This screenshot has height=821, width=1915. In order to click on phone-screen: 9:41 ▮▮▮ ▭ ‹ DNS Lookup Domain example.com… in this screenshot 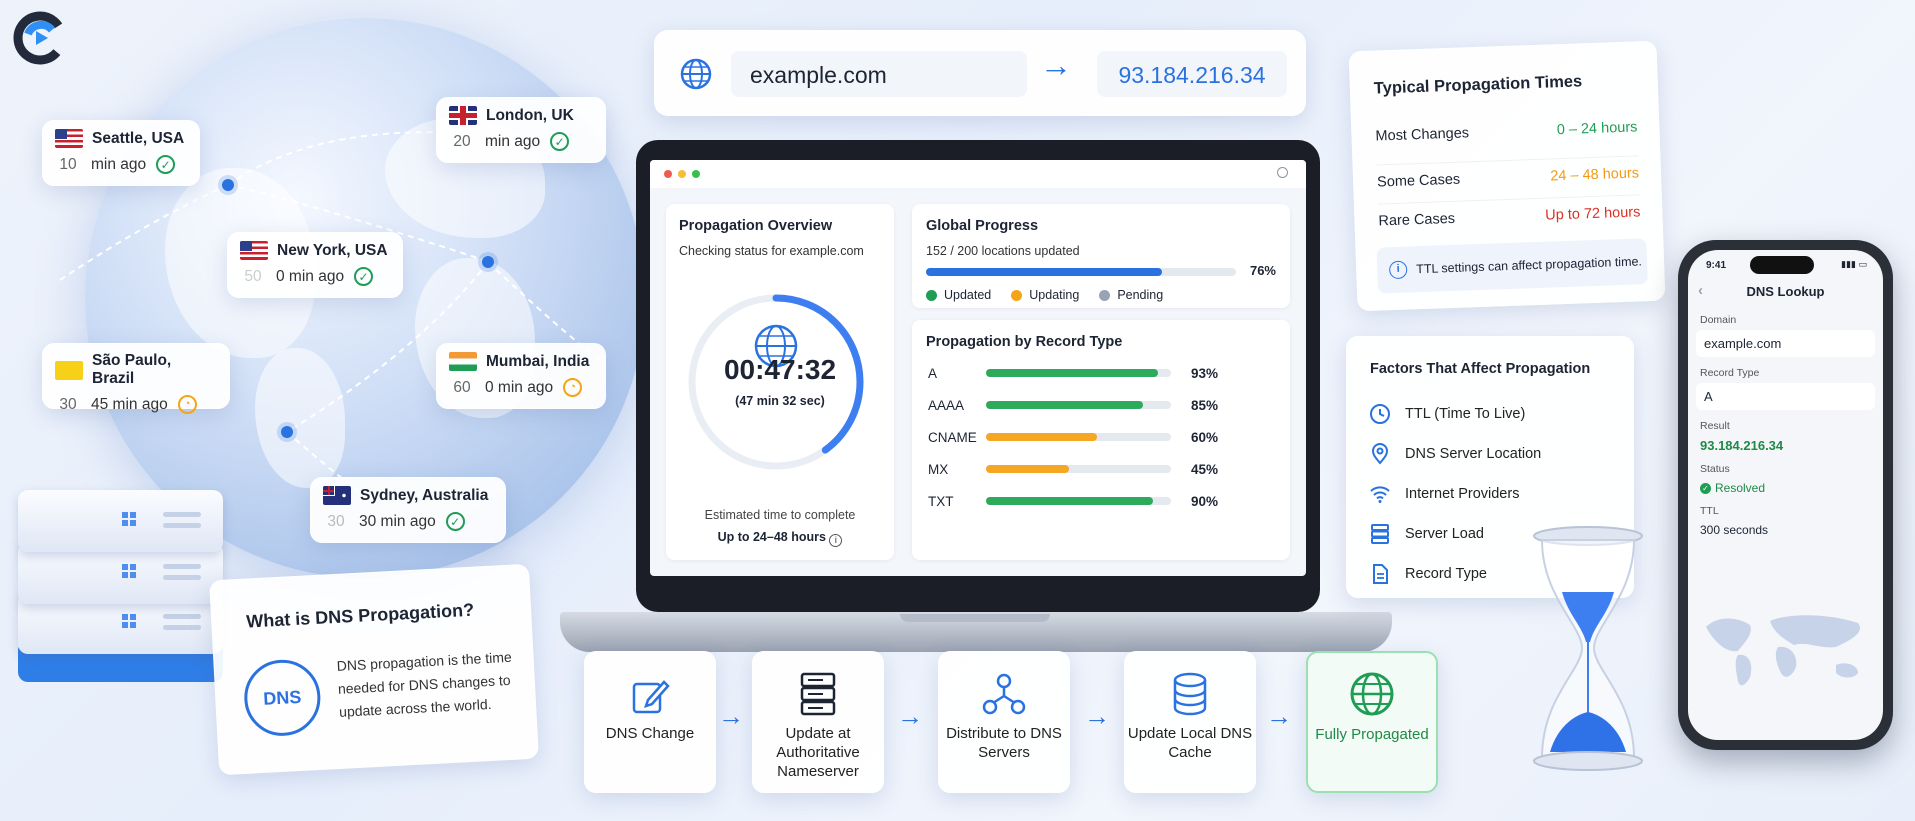, I will do `click(1785, 495)`.